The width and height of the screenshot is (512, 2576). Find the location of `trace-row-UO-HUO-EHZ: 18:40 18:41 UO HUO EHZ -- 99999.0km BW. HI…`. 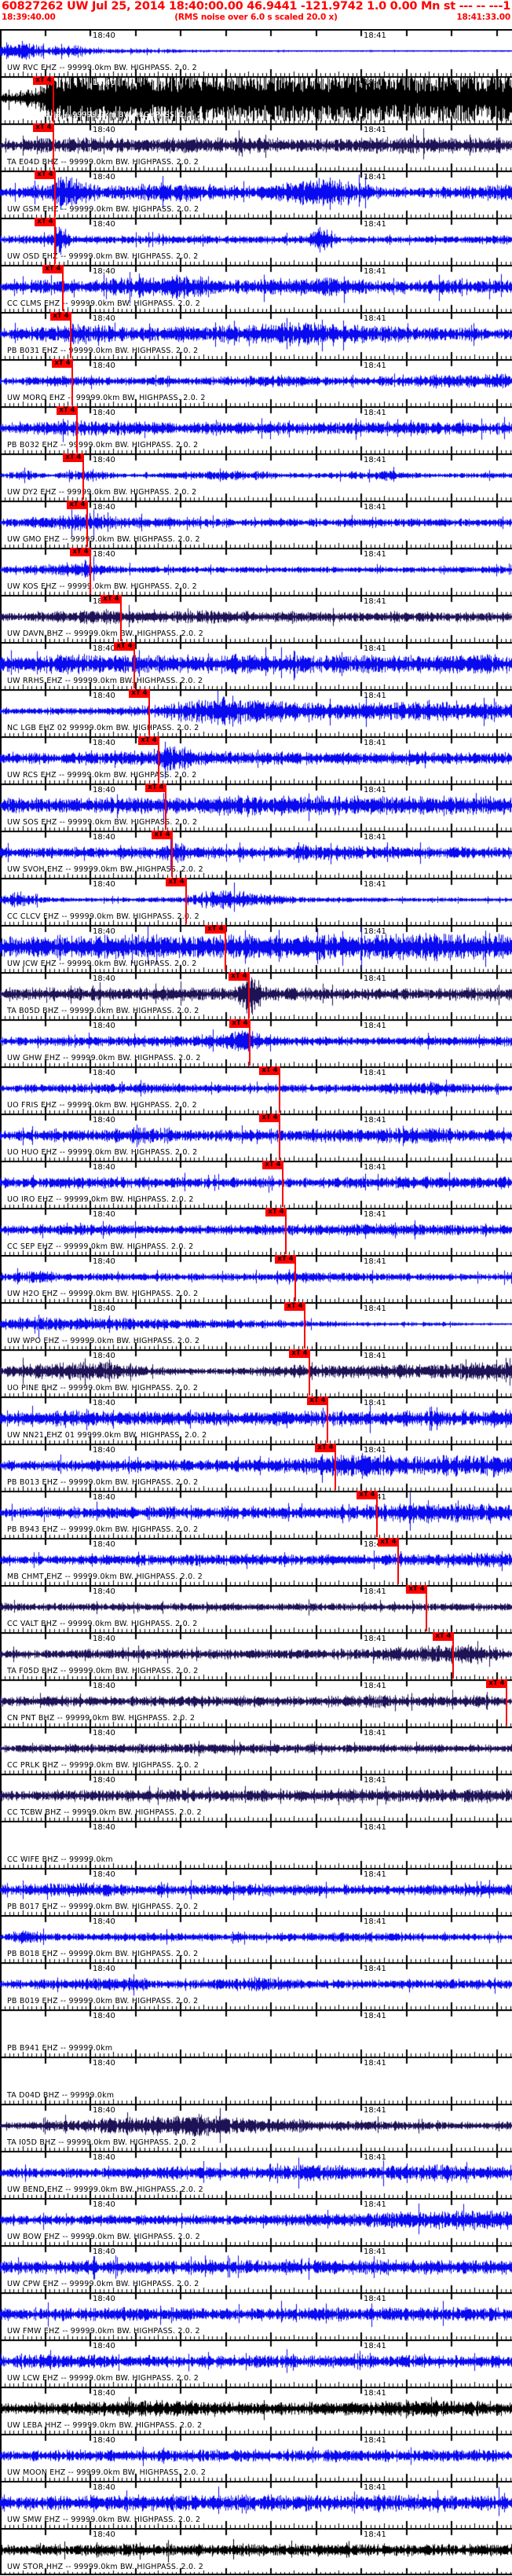

trace-row-UO-HUO-EHZ: 18:40 18:41 UO HUO EHZ -- 99999.0km BW. HI… is located at coordinates (256, 1137).